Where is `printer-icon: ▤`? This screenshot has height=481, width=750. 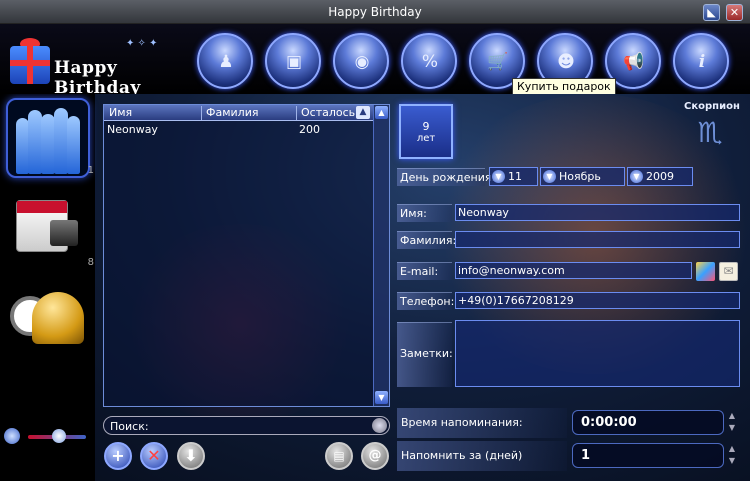 printer-icon: ▤ is located at coordinates (339, 456).